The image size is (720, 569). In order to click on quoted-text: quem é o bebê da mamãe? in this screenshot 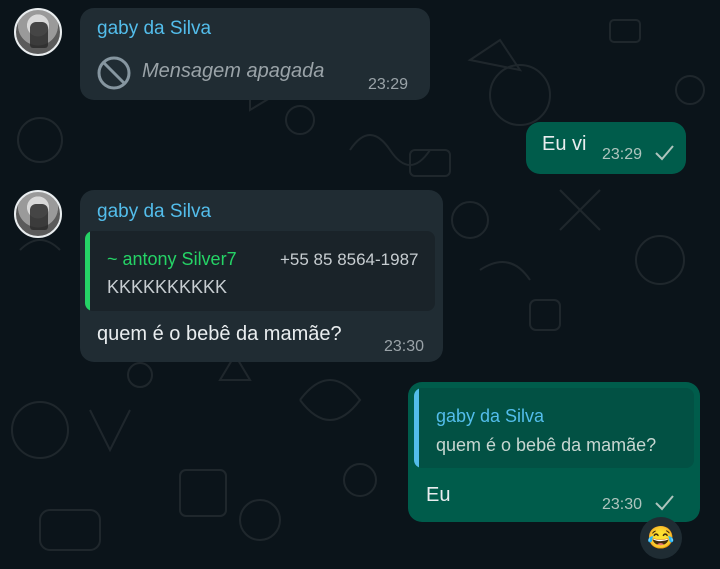, I will do `click(546, 445)`.